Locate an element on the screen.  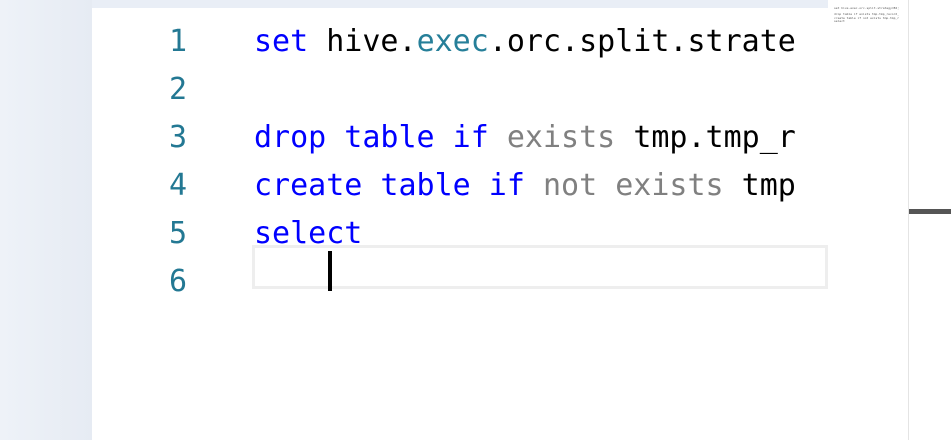
code-token: set is located at coordinates (290, 41).